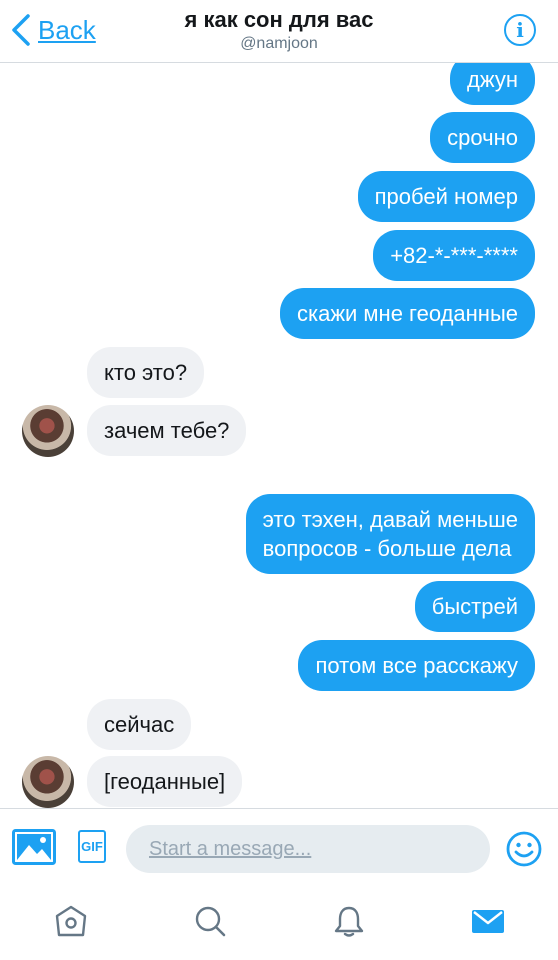 The image size is (558, 960). I want to click on info-icon: i, so click(520, 30).